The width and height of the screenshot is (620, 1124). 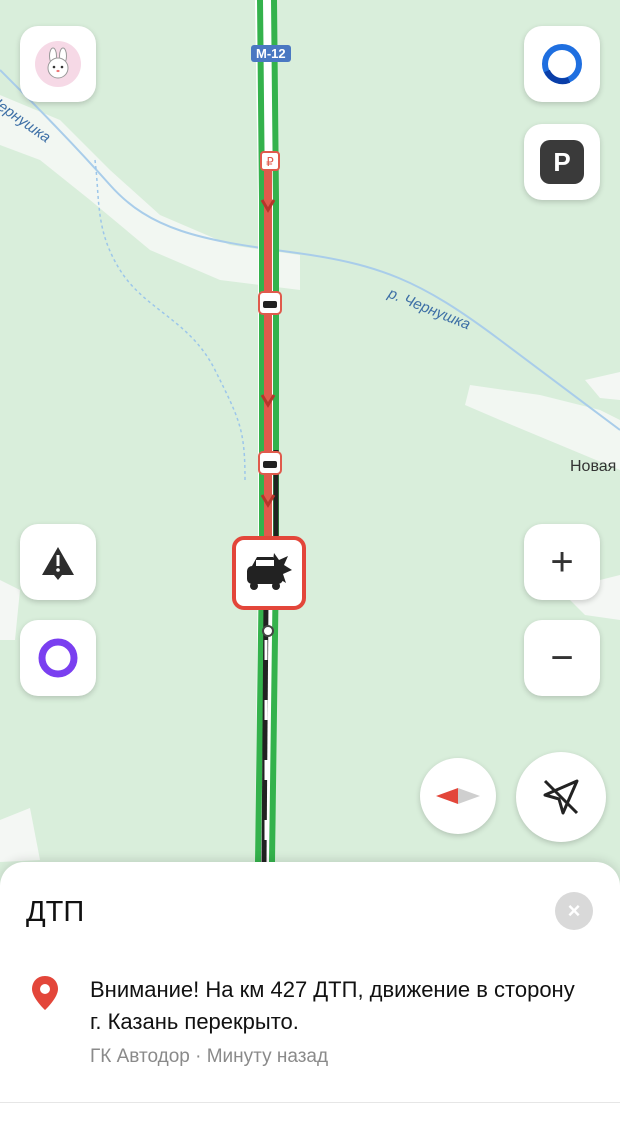 I want to click on warning-triangle-icon, so click(x=58, y=563).